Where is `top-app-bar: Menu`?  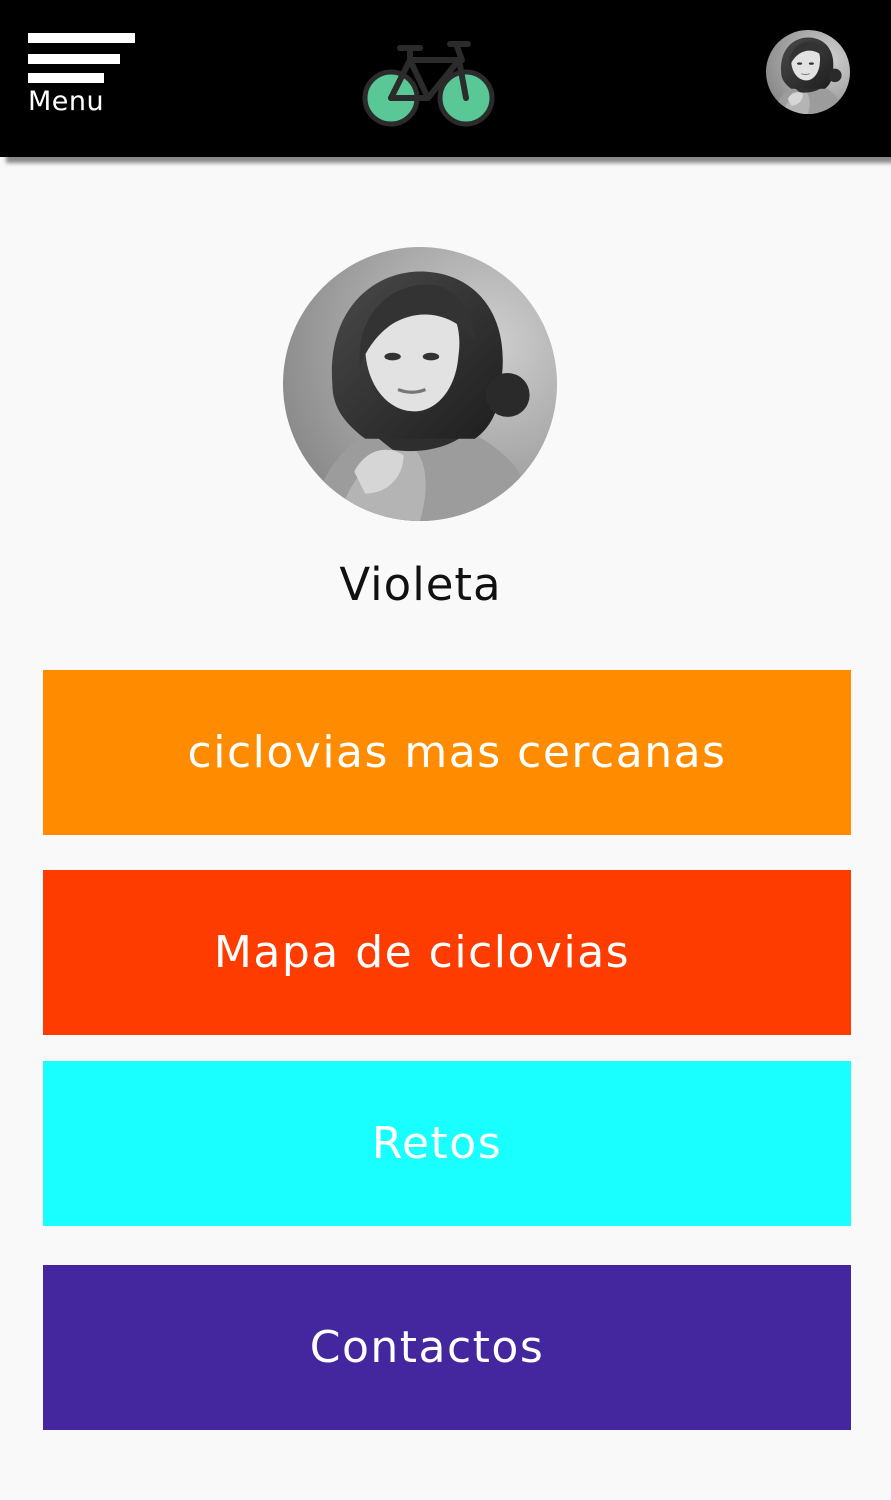 top-app-bar: Menu is located at coordinates (445, 78).